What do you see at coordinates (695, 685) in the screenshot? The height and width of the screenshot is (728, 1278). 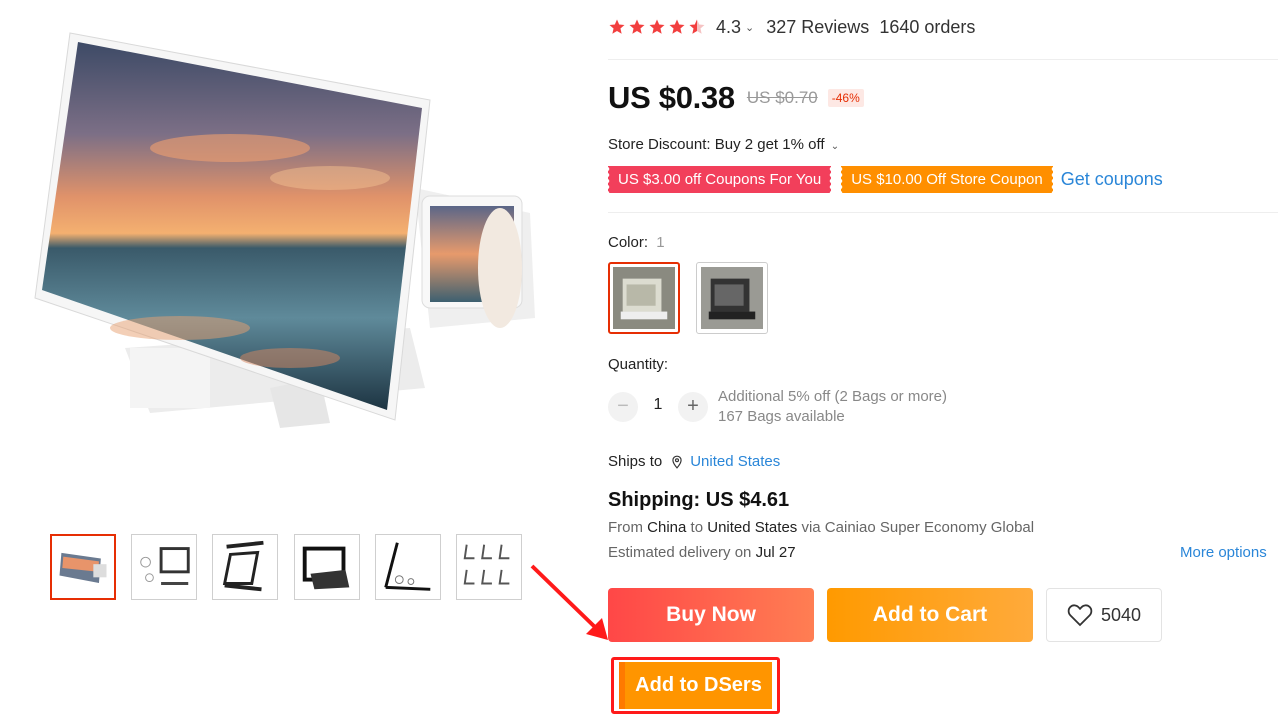 I see `add-to-dsers-button: Add to DSers` at bounding box center [695, 685].